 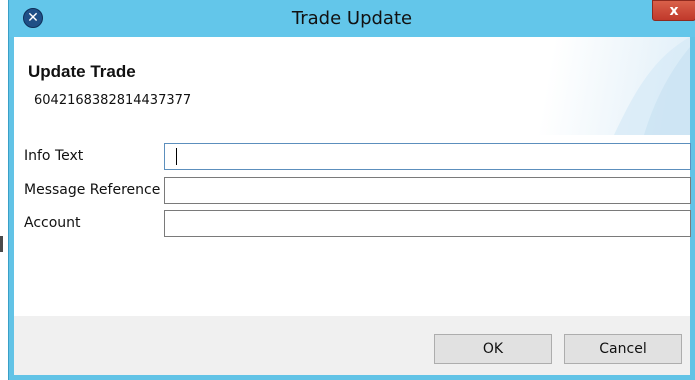 I want to click on form-row-account: Account, so click(x=352, y=224).